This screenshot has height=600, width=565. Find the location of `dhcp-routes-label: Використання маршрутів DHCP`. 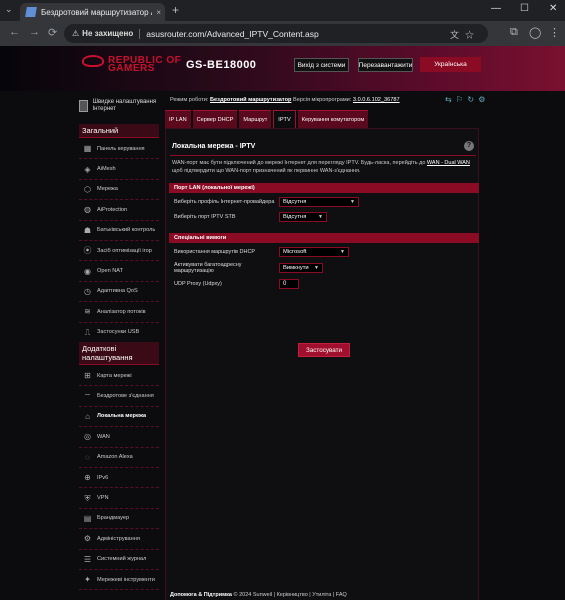

dhcp-routes-label: Використання маршрутів DHCP is located at coordinates (215, 252).